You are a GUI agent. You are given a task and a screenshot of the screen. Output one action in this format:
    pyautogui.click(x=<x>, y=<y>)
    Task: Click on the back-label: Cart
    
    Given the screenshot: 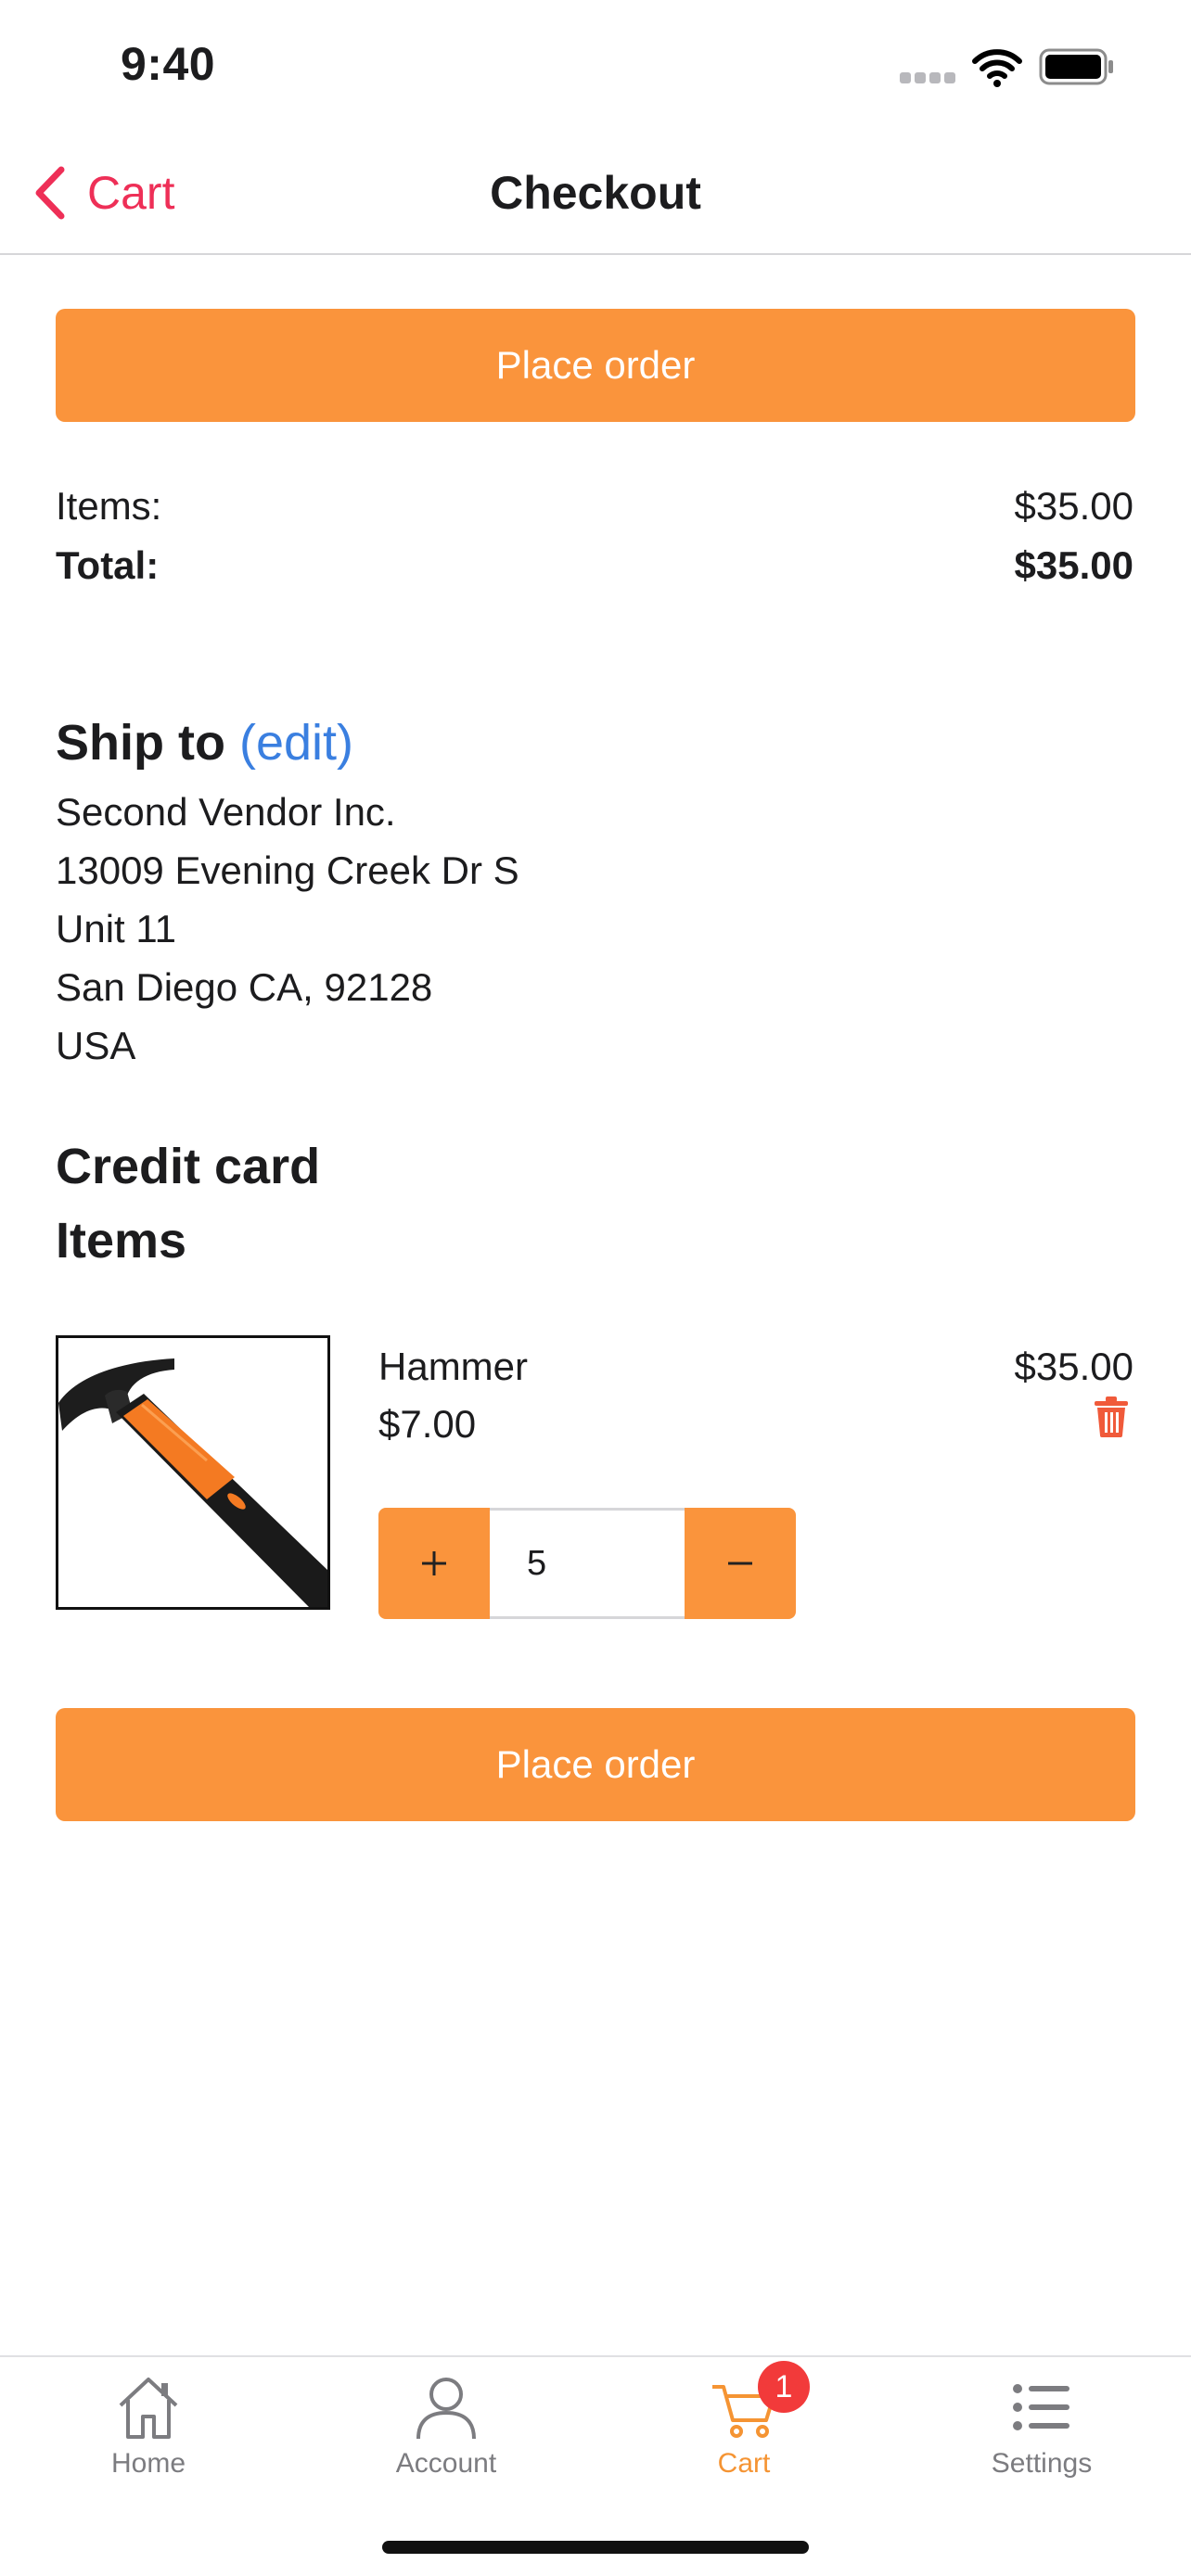 What is the action you would take?
    pyautogui.click(x=131, y=193)
    